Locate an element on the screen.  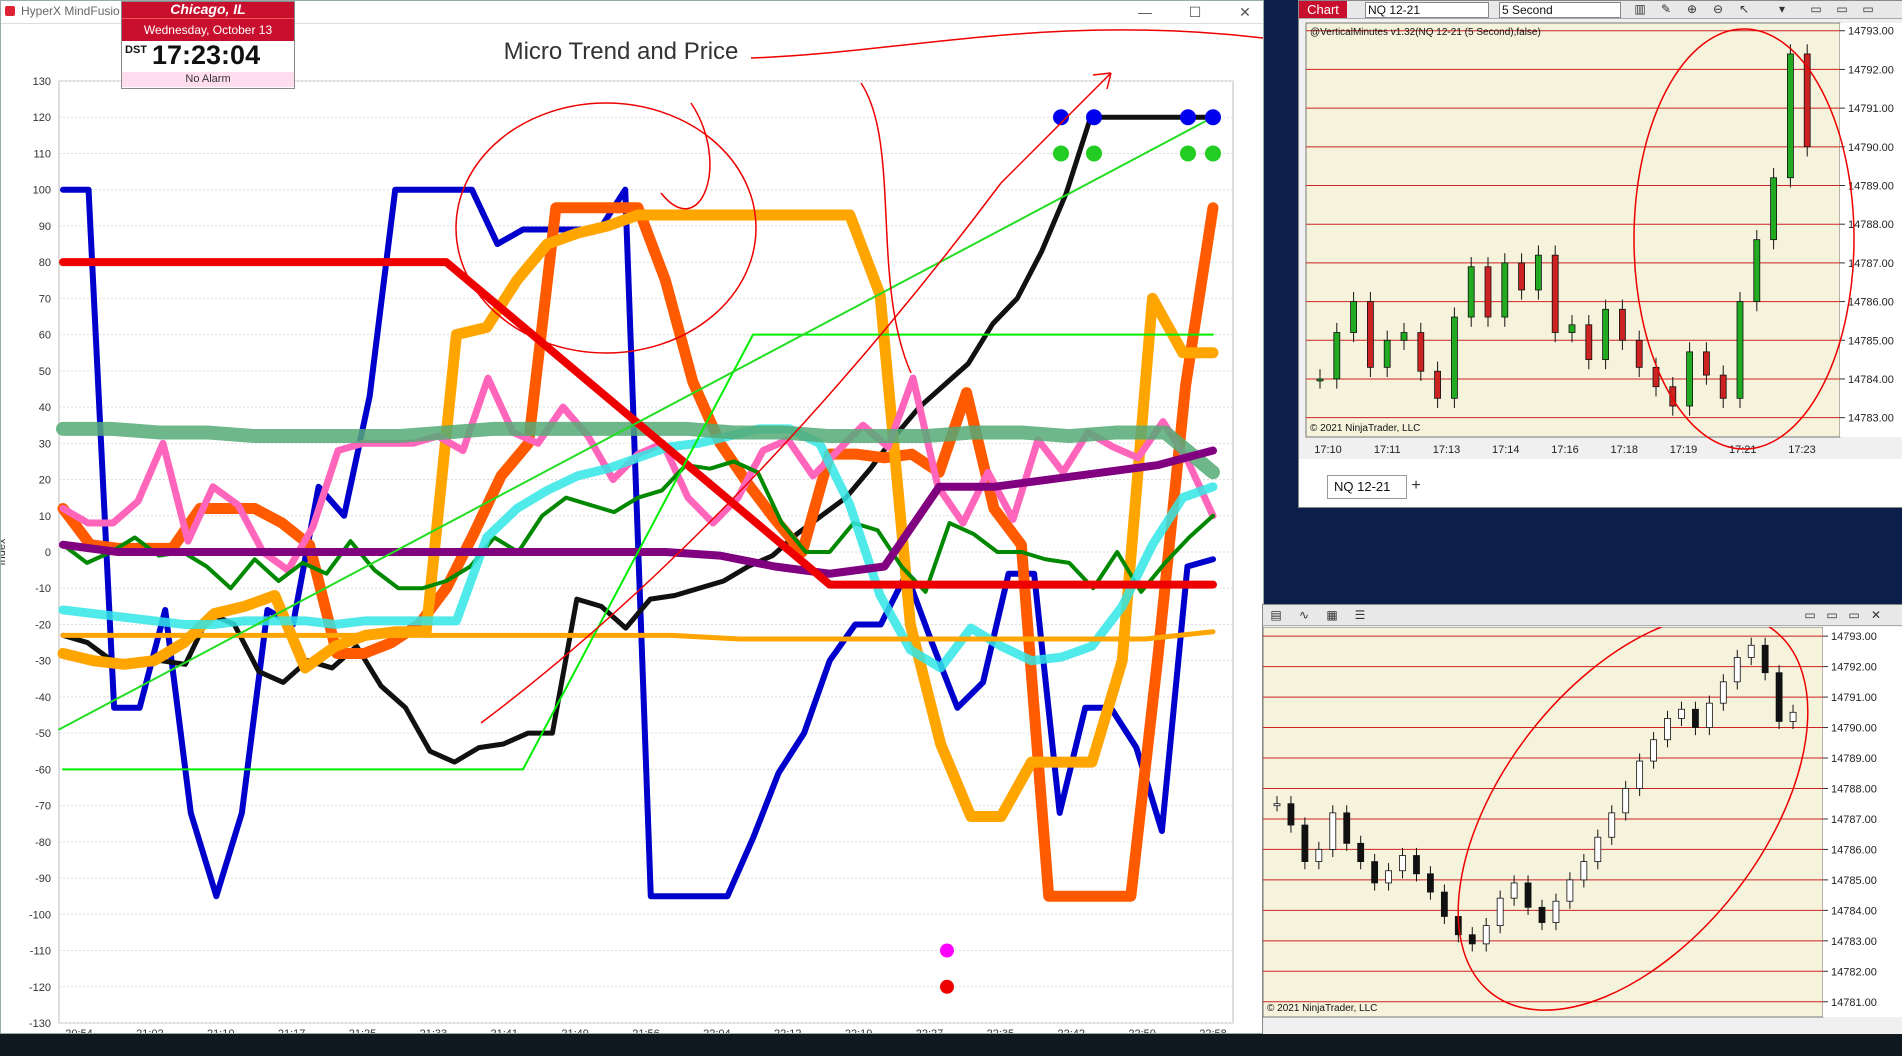
y-tick-label: -80 is located at coordinates (43, 843).